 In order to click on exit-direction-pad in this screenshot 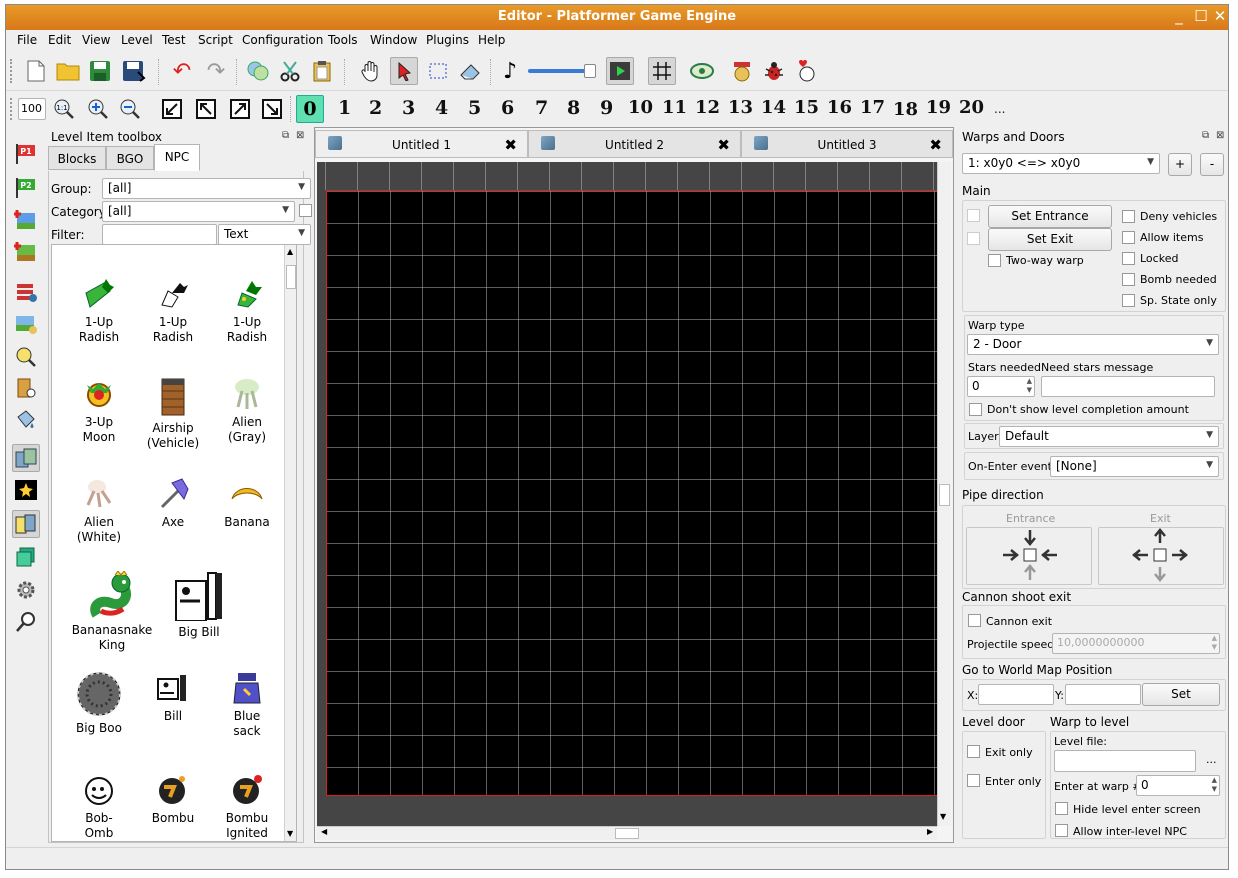, I will do `click(1161, 556)`.